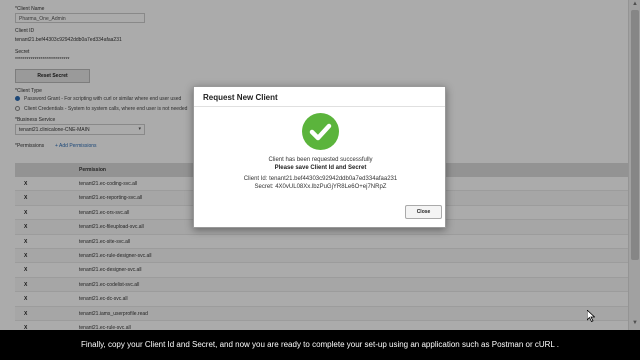 This screenshot has height=360, width=640. Describe the element at coordinates (320, 131) in the screenshot. I see `check-circle-icon` at that location.